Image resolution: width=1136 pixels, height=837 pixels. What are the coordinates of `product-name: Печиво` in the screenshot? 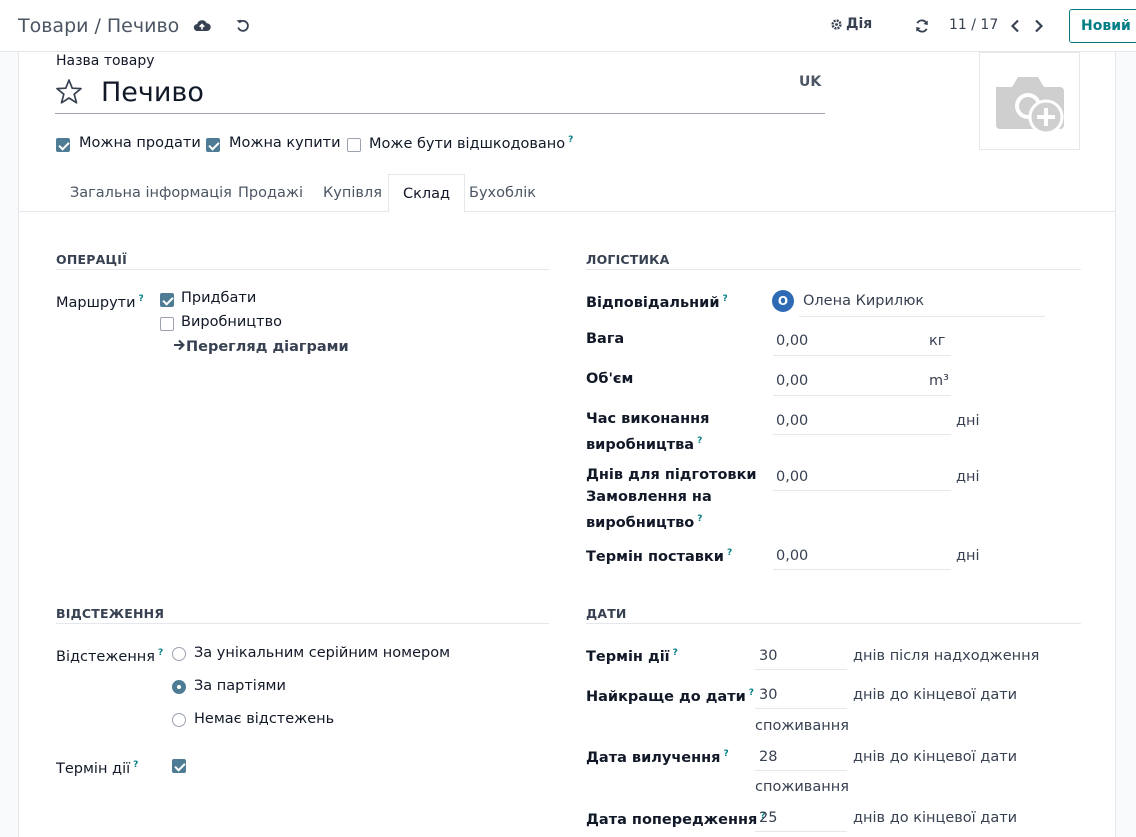 It's located at (152, 92).